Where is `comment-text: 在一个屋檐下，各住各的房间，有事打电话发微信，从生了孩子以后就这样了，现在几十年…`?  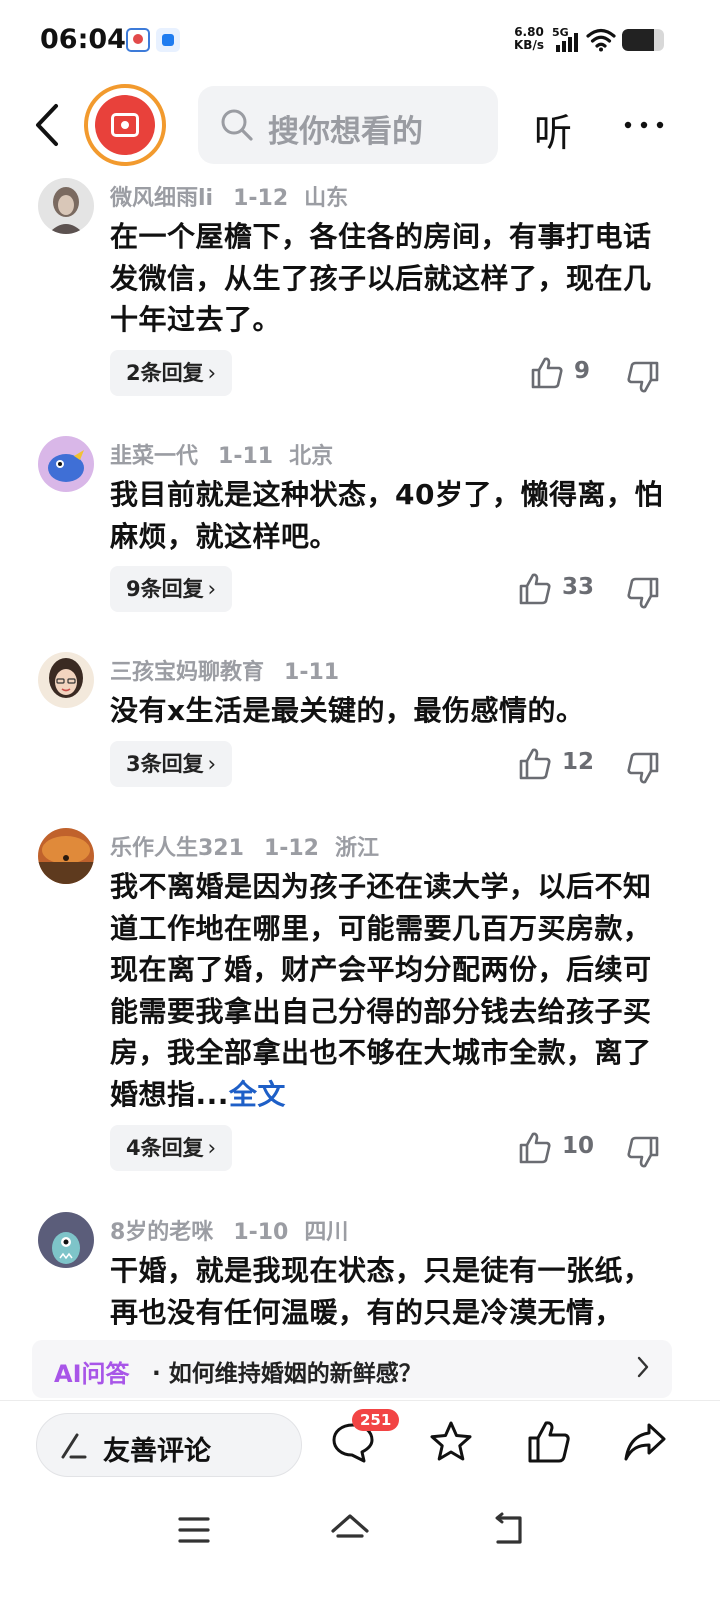
comment-text: 在一个屋檐下，各住各的房间，有事打电话发微信，从生了孩子以后就这样了，现在几十年… is located at coordinates (390, 278).